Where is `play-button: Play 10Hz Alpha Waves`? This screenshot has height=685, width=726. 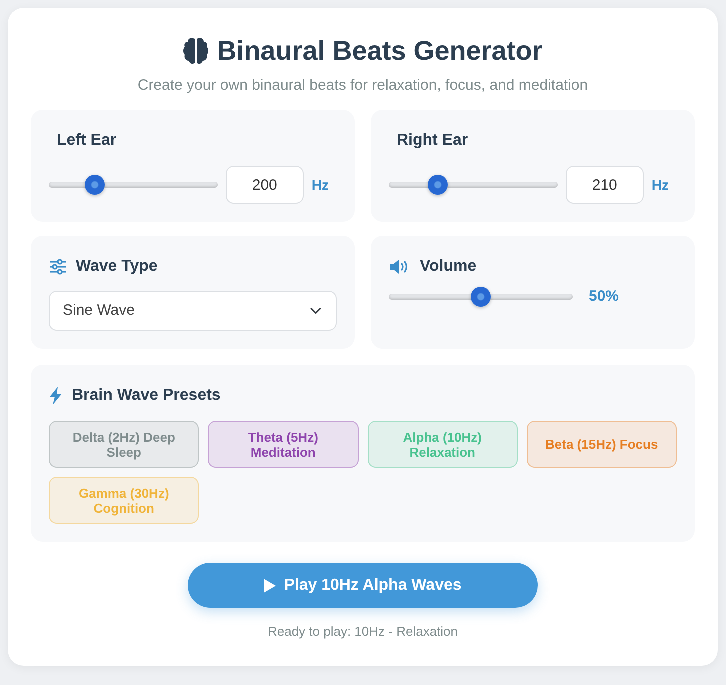
play-button: Play 10Hz Alpha Waves is located at coordinates (363, 585).